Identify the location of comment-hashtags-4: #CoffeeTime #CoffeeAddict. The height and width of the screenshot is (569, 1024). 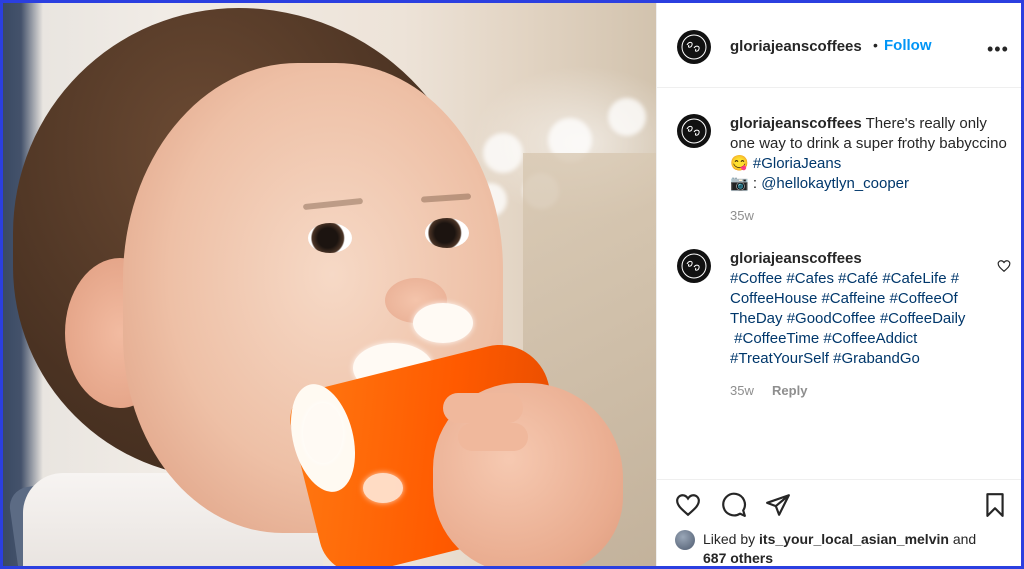
(823, 338).